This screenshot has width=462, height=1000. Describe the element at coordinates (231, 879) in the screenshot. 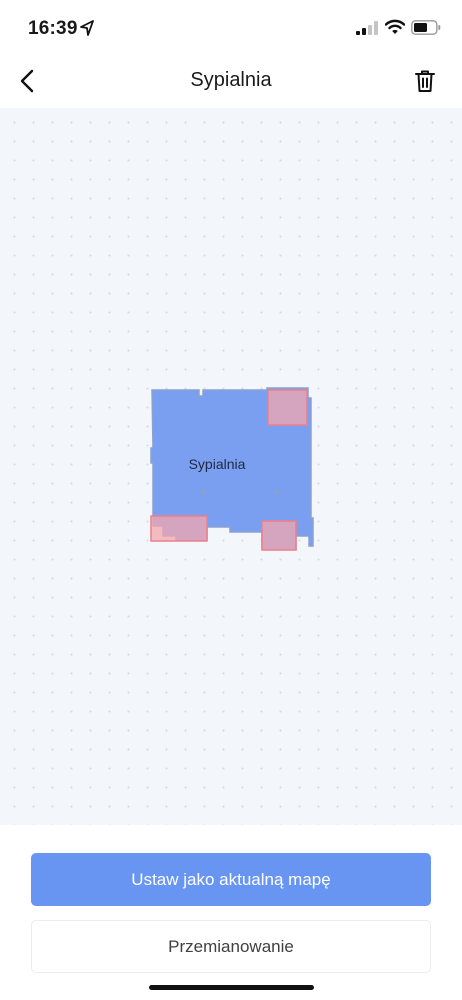

I see `set-current-map-button: Ustaw jako aktualną mapę` at that location.